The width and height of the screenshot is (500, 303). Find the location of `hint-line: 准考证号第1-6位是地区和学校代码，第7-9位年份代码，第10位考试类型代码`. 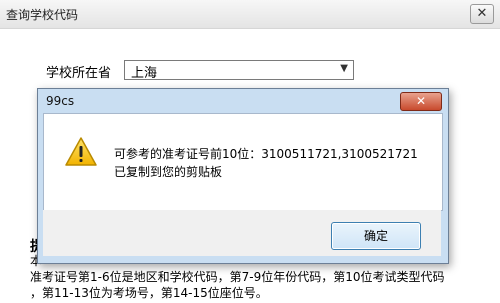

hint-line: 准考证号第1-6位是地区和学校代码，第7-9位年份代码，第10位考试类型代码 is located at coordinates (237, 277).